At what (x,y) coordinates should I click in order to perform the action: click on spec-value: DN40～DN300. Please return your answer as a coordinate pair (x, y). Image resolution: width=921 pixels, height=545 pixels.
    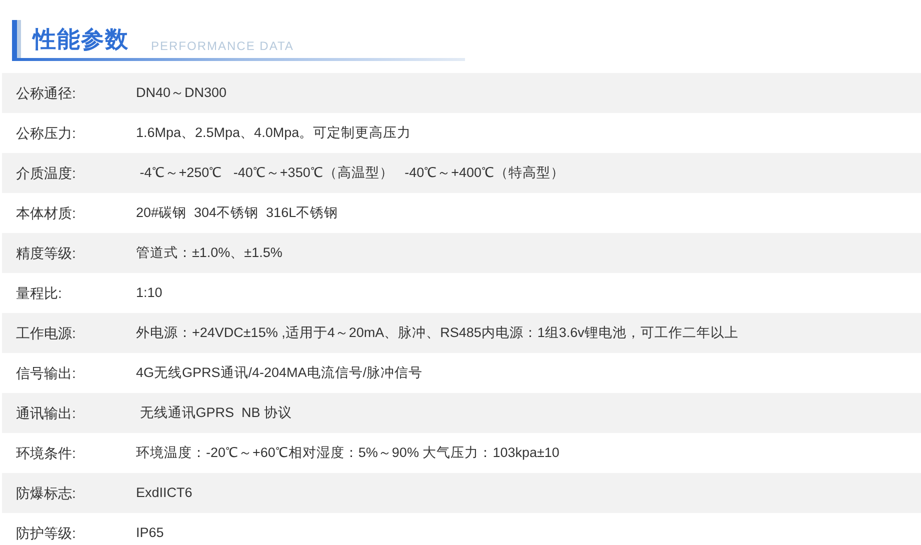
    Looking at the image, I should click on (181, 93).